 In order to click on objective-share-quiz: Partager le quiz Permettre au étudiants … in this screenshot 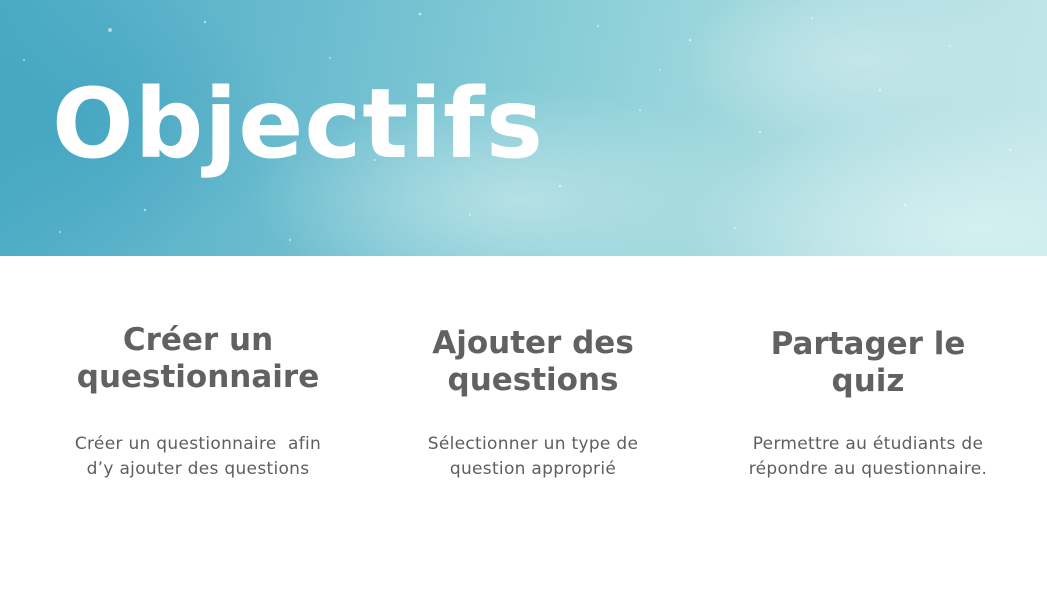, I will do `click(868, 404)`.